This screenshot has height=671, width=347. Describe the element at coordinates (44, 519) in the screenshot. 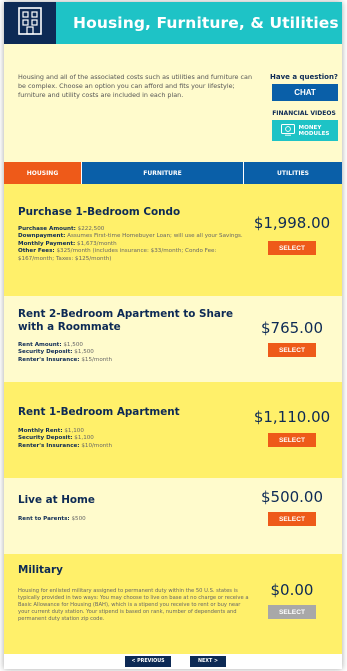

I see `detail-label: Rent to Parents:` at that location.